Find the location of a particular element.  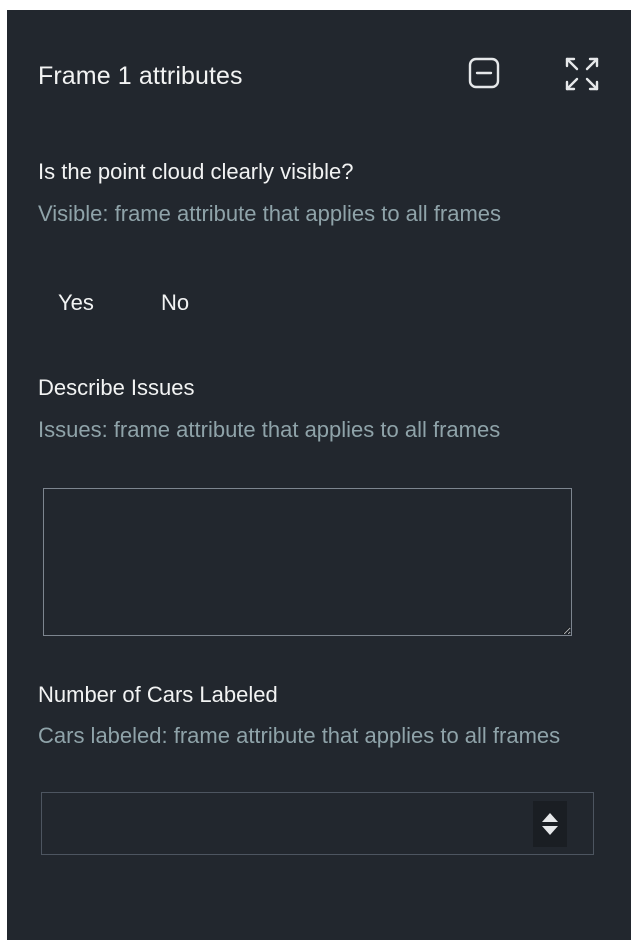

minimize-square-icon is located at coordinates (484, 73).